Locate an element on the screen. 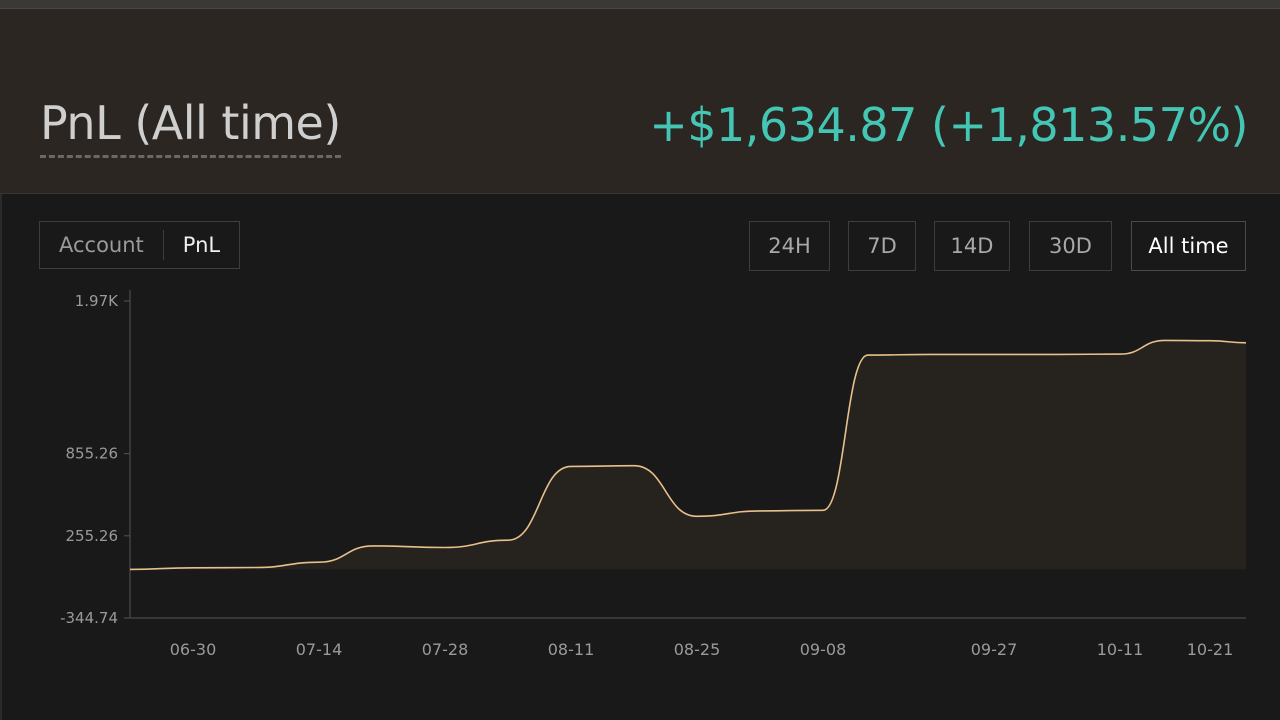  y-tick-label: 855.26 is located at coordinates (92, 454).